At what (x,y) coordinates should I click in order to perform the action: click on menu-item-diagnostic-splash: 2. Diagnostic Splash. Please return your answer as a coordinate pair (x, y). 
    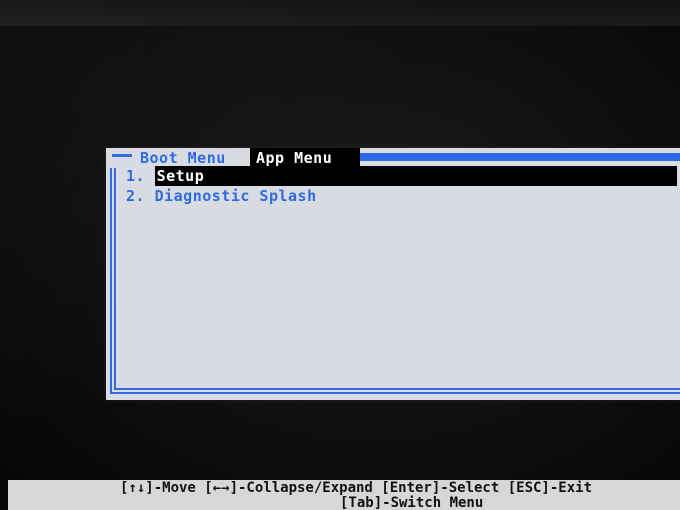
    Looking at the image, I should click on (221, 196).